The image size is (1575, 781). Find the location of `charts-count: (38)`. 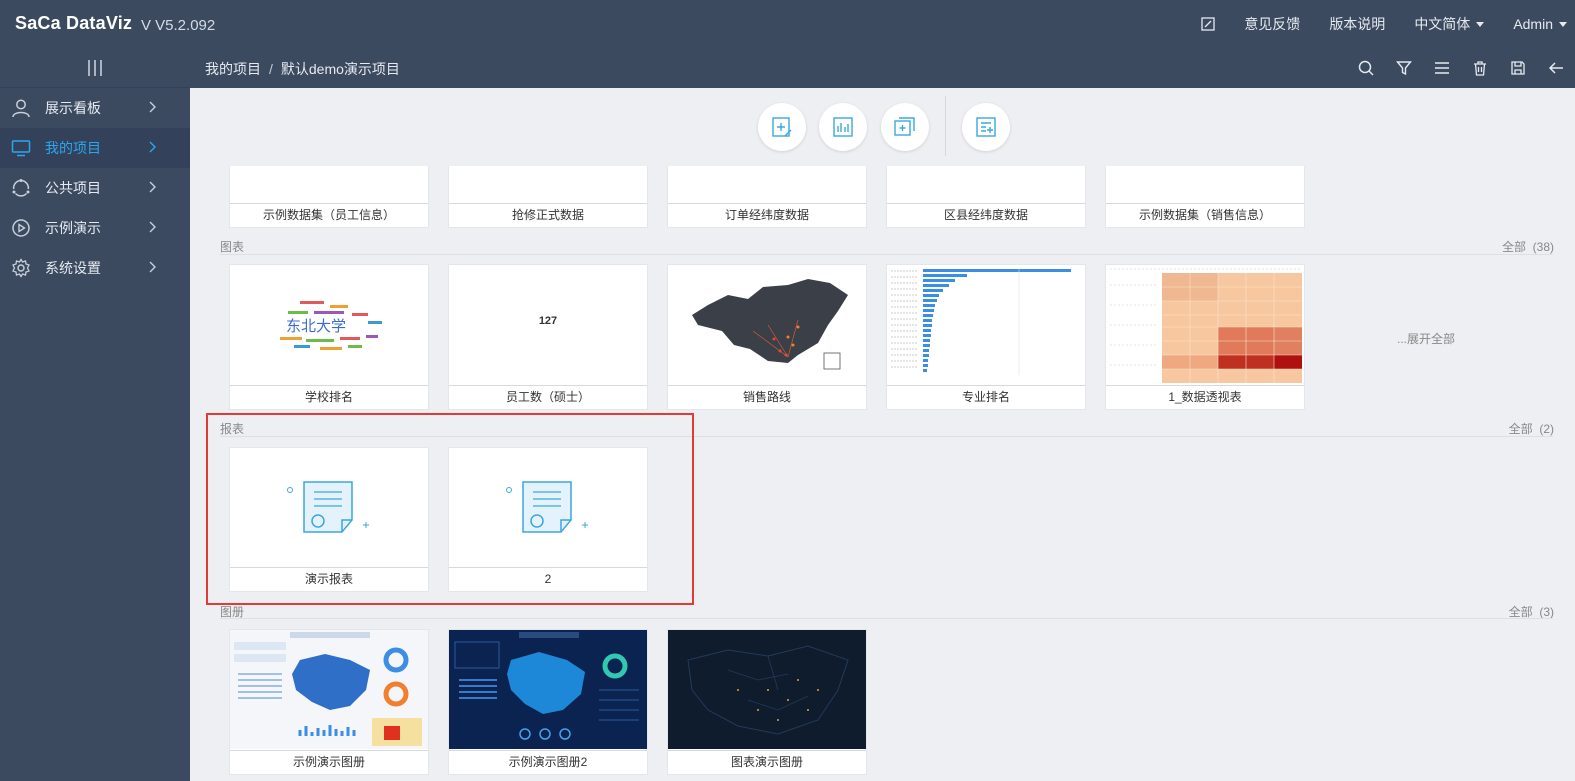

charts-count: (38) is located at coordinates (1543, 247).